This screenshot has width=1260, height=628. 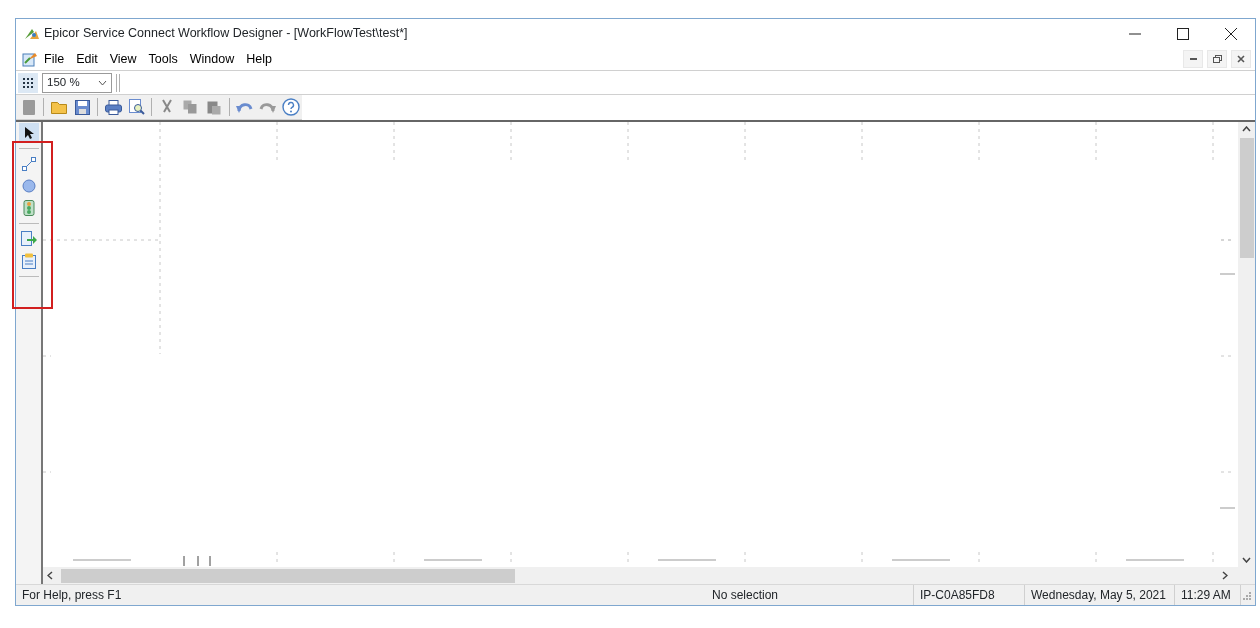 I want to click on mdi-minimize-button, so click(x=1193, y=59).